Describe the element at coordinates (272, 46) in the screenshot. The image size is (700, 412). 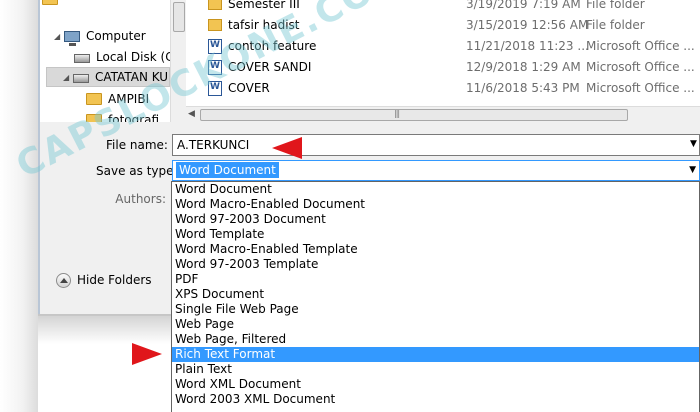
I see `file-name: contoh feature` at that location.